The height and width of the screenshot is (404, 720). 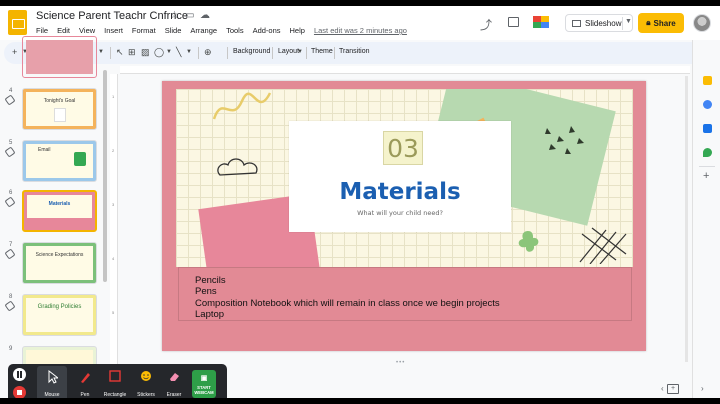 I want to click on ruler-mark: 1, so click(x=113, y=96).